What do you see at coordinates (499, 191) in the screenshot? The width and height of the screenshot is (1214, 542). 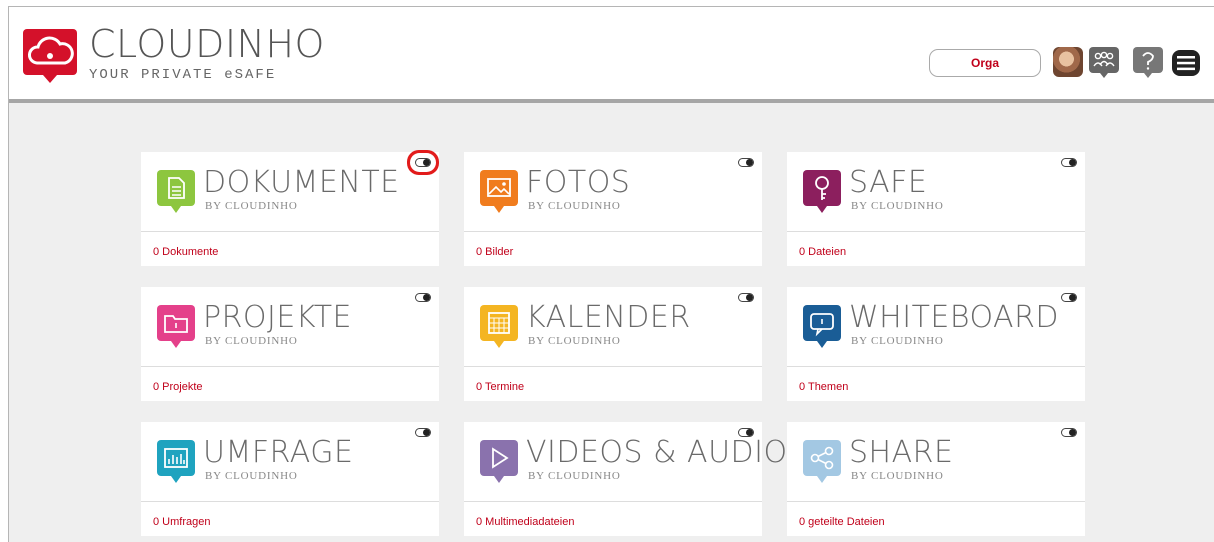 I see `image-icon` at bounding box center [499, 191].